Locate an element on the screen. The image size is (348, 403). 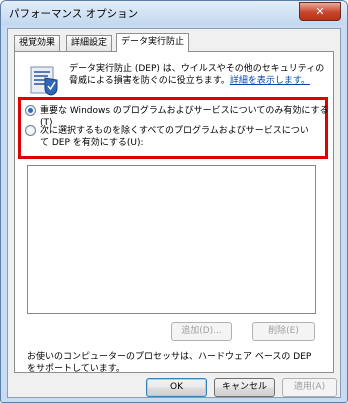
remove-button: 削除(E) is located at coordinates (283, 331).